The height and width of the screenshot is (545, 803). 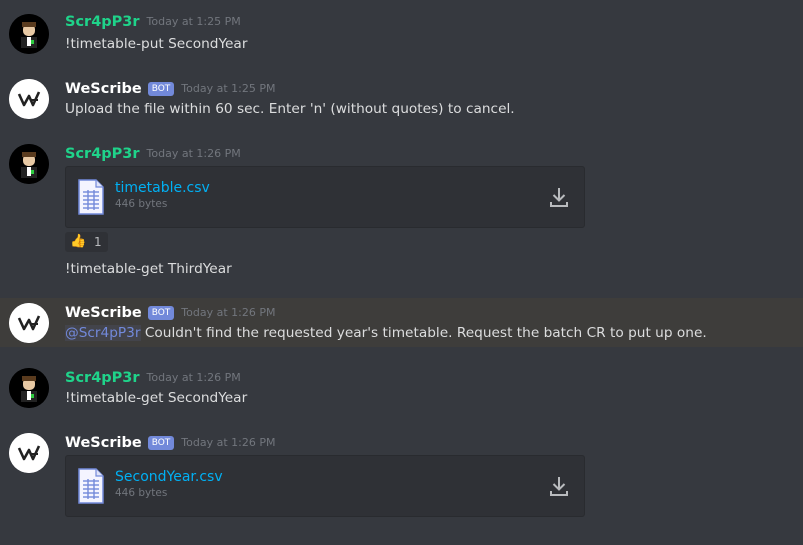 What do you see at coordinates (148, 269) in the screenshot?
I see `message-text: !timetable-get ThirdYear` at bounding box center [148, 269].